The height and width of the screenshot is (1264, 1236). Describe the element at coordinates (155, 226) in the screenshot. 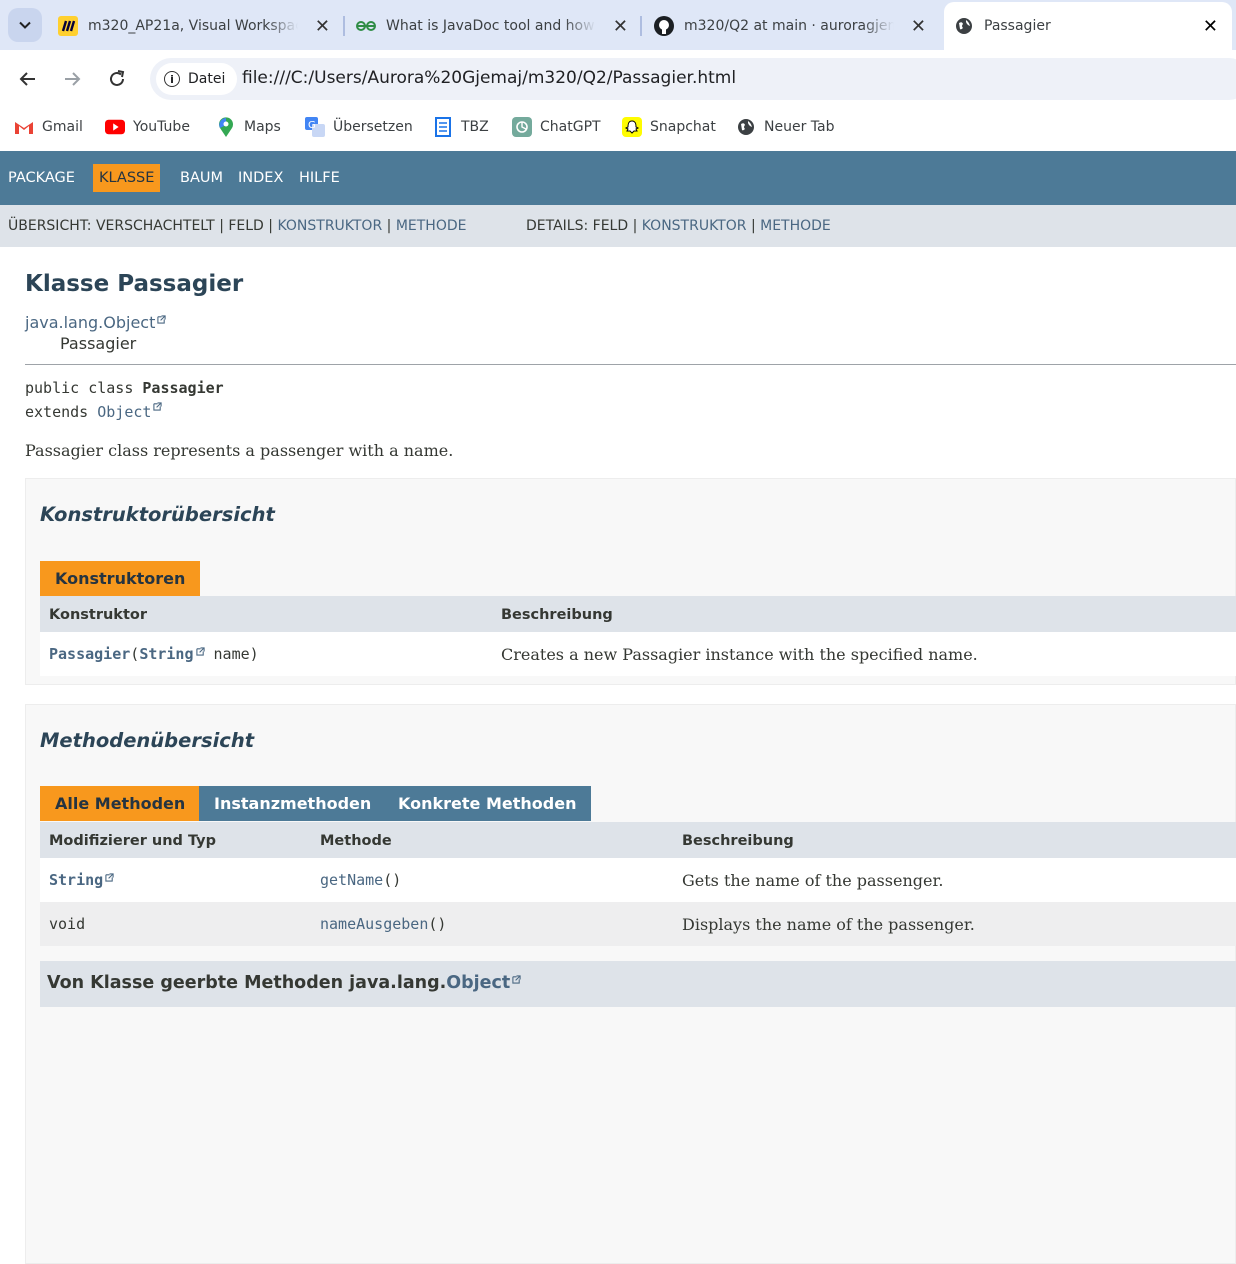

I see `summary-nested: VERSCHACHTELT` at that location.